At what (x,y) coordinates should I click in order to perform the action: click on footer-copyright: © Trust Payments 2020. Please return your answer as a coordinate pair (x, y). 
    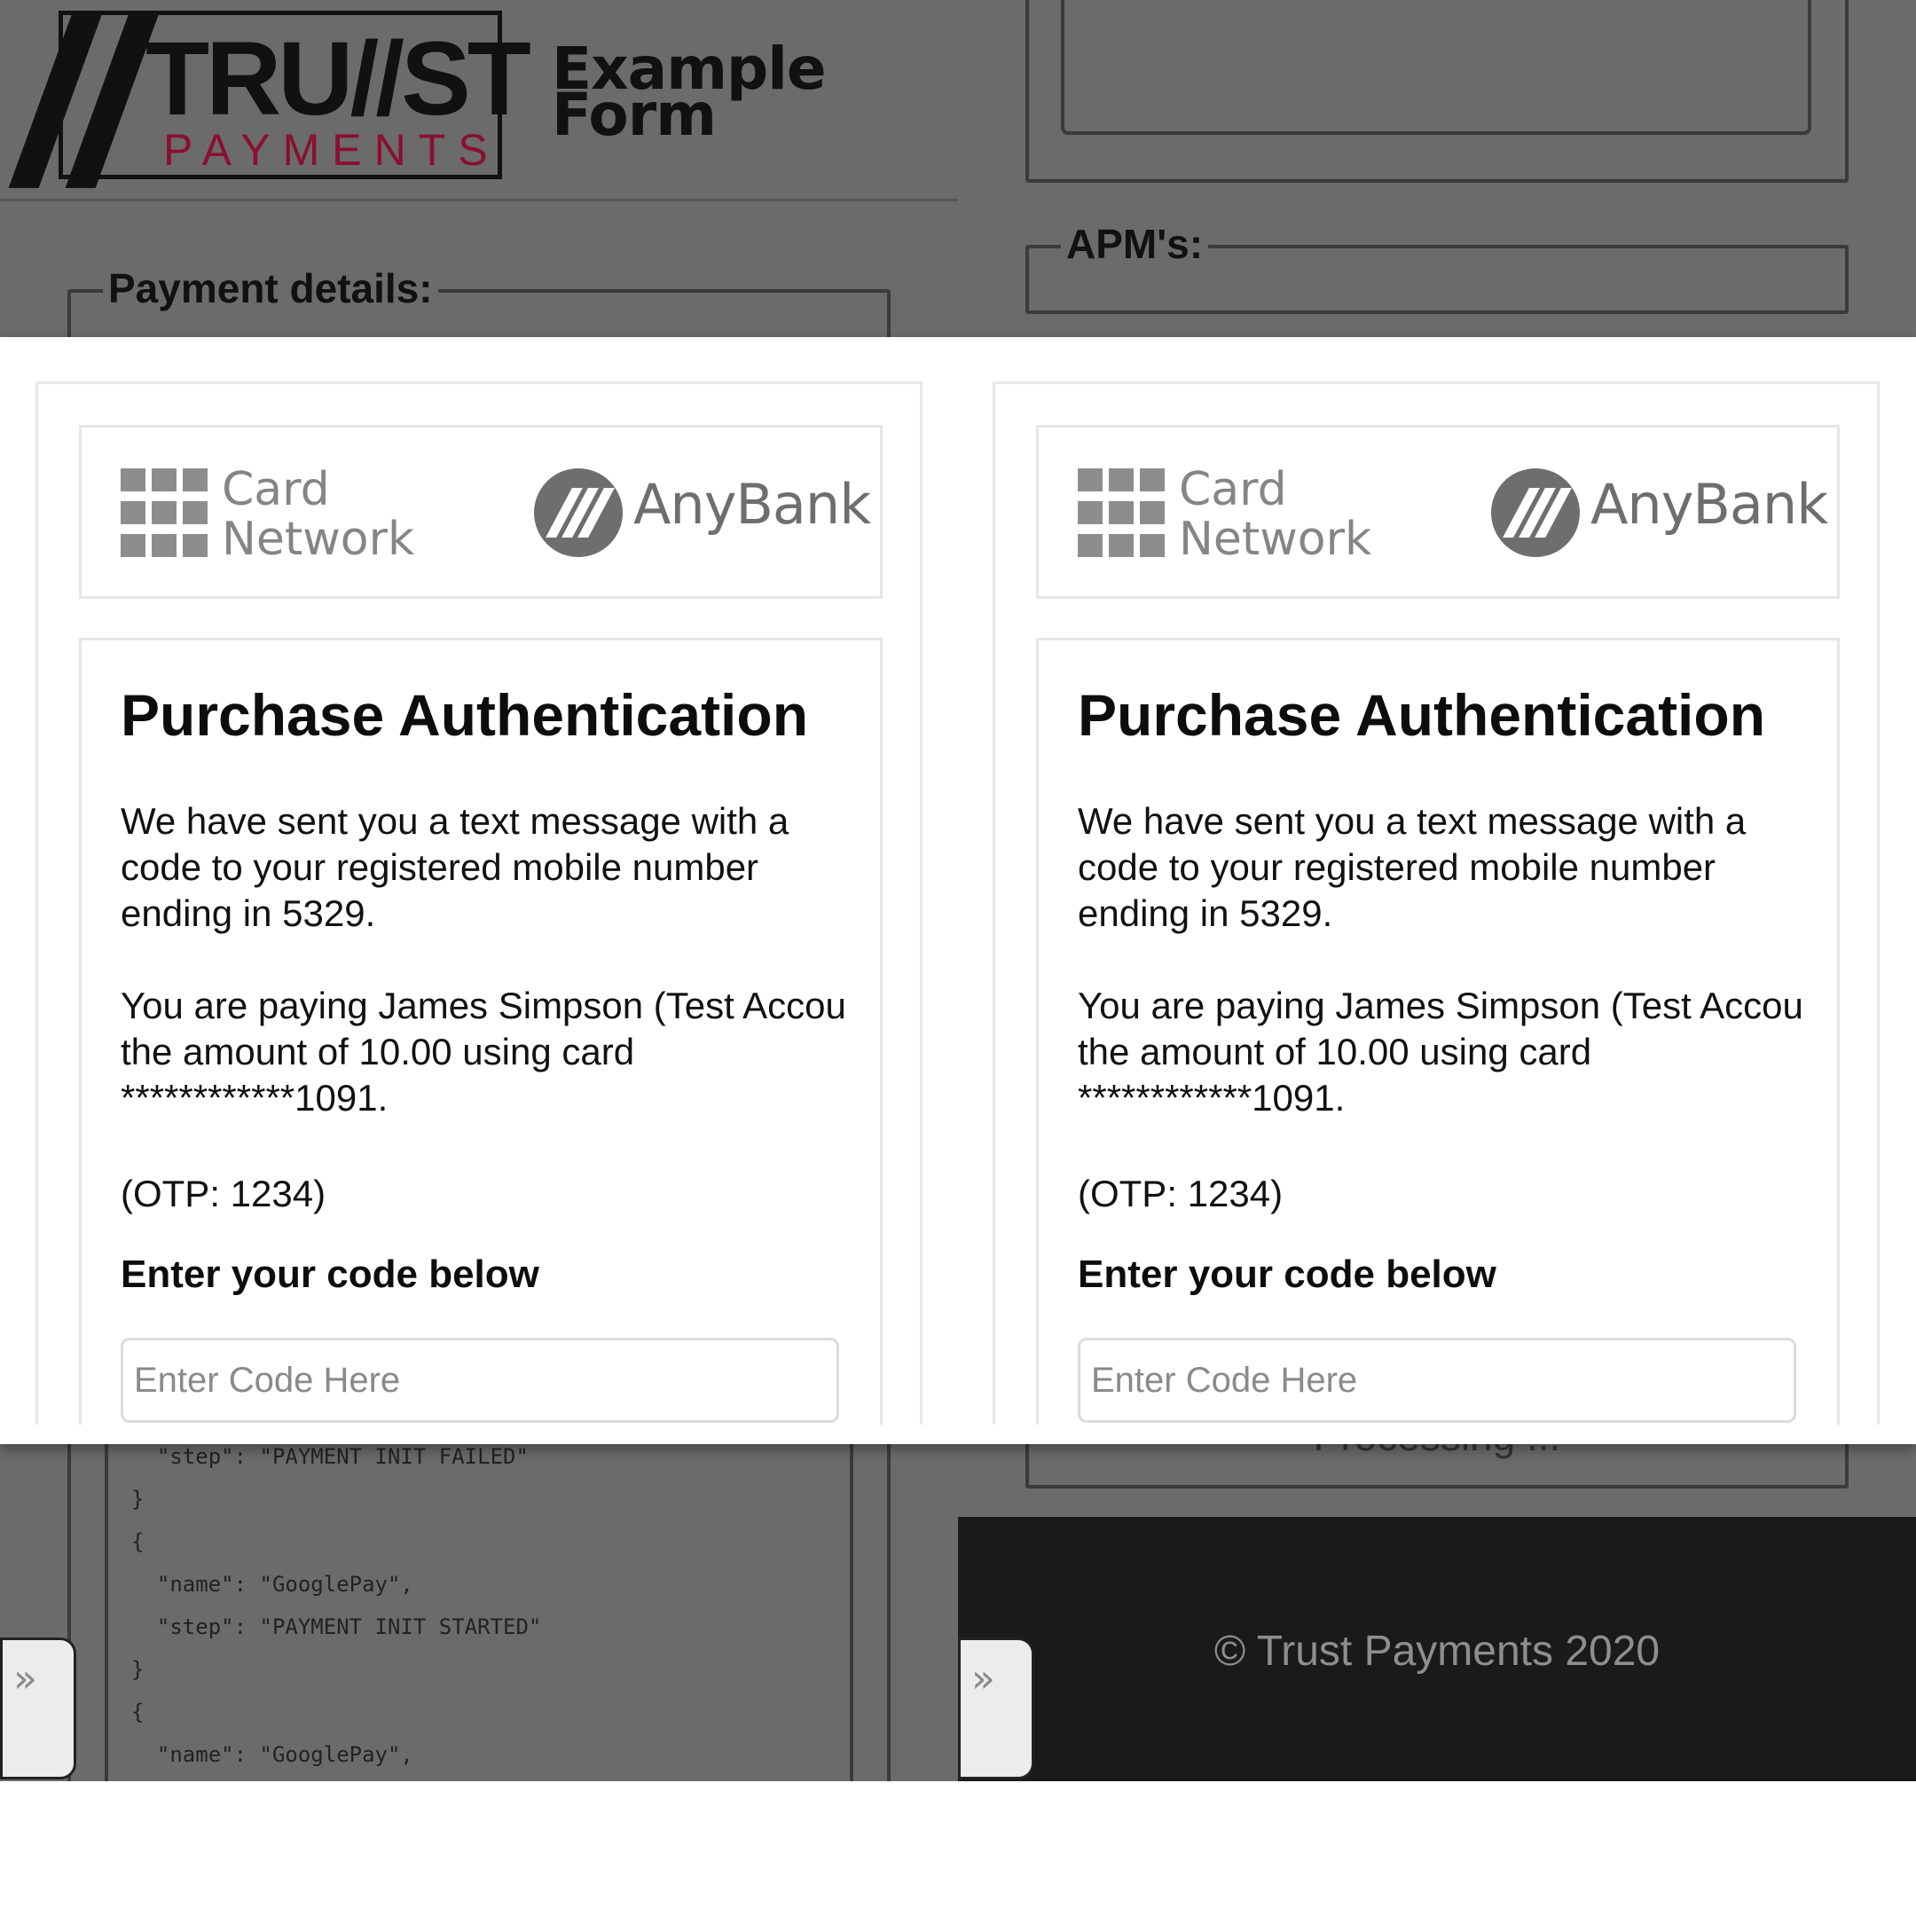
    Looking at the image, I should click on (1437, 1651).